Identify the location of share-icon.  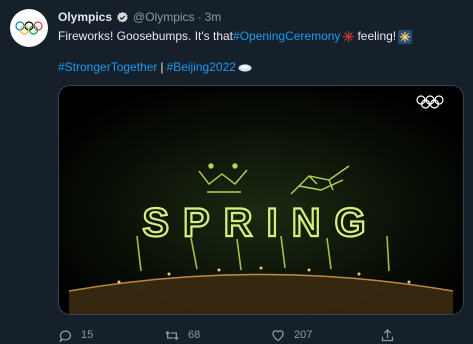
(387, 334).